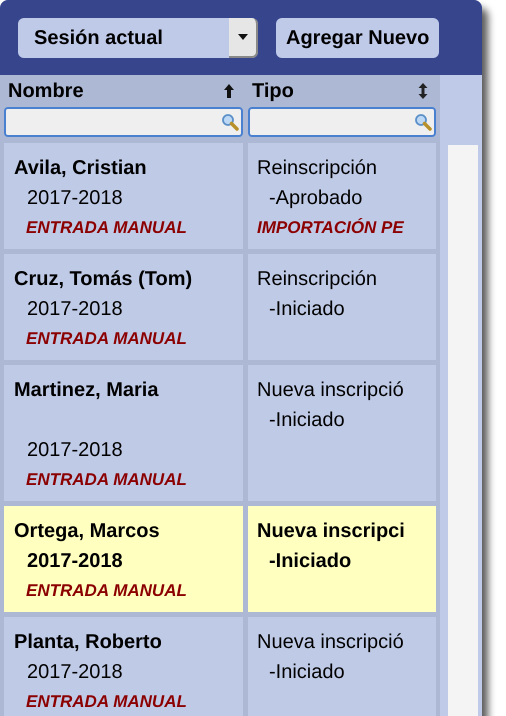 The height and width of the screenshot is (716, 506). What do you see at coordinates (81, 168) in the screenshot?
I see `student-name: Avila, Cristian` at bounding box center [81, 168].